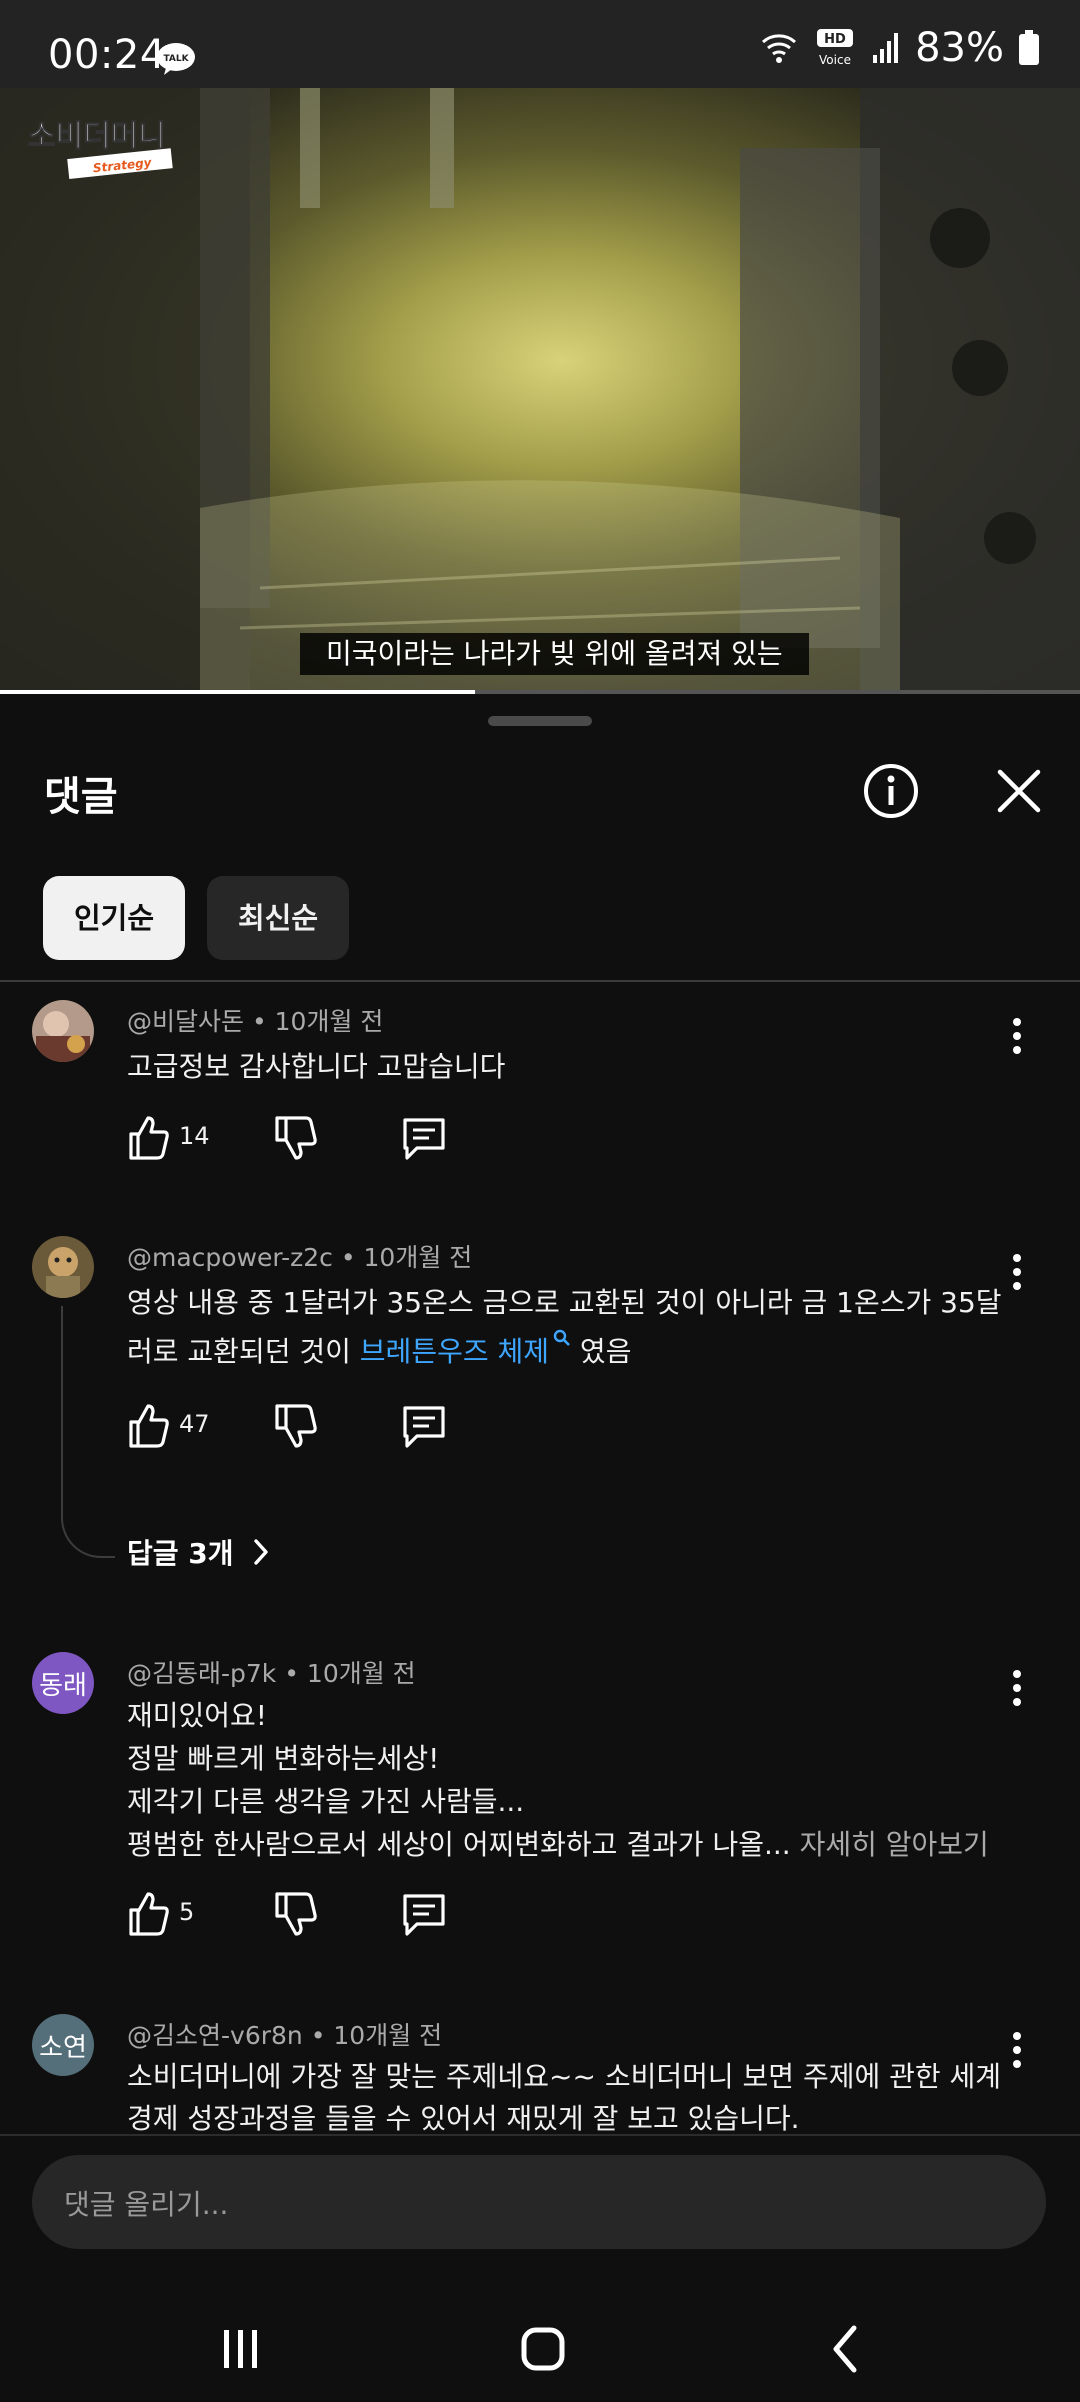  Describe the element at coordinates (278, 918) in the screenshot. I see `sort-chip-newest: 최신순` at that location.